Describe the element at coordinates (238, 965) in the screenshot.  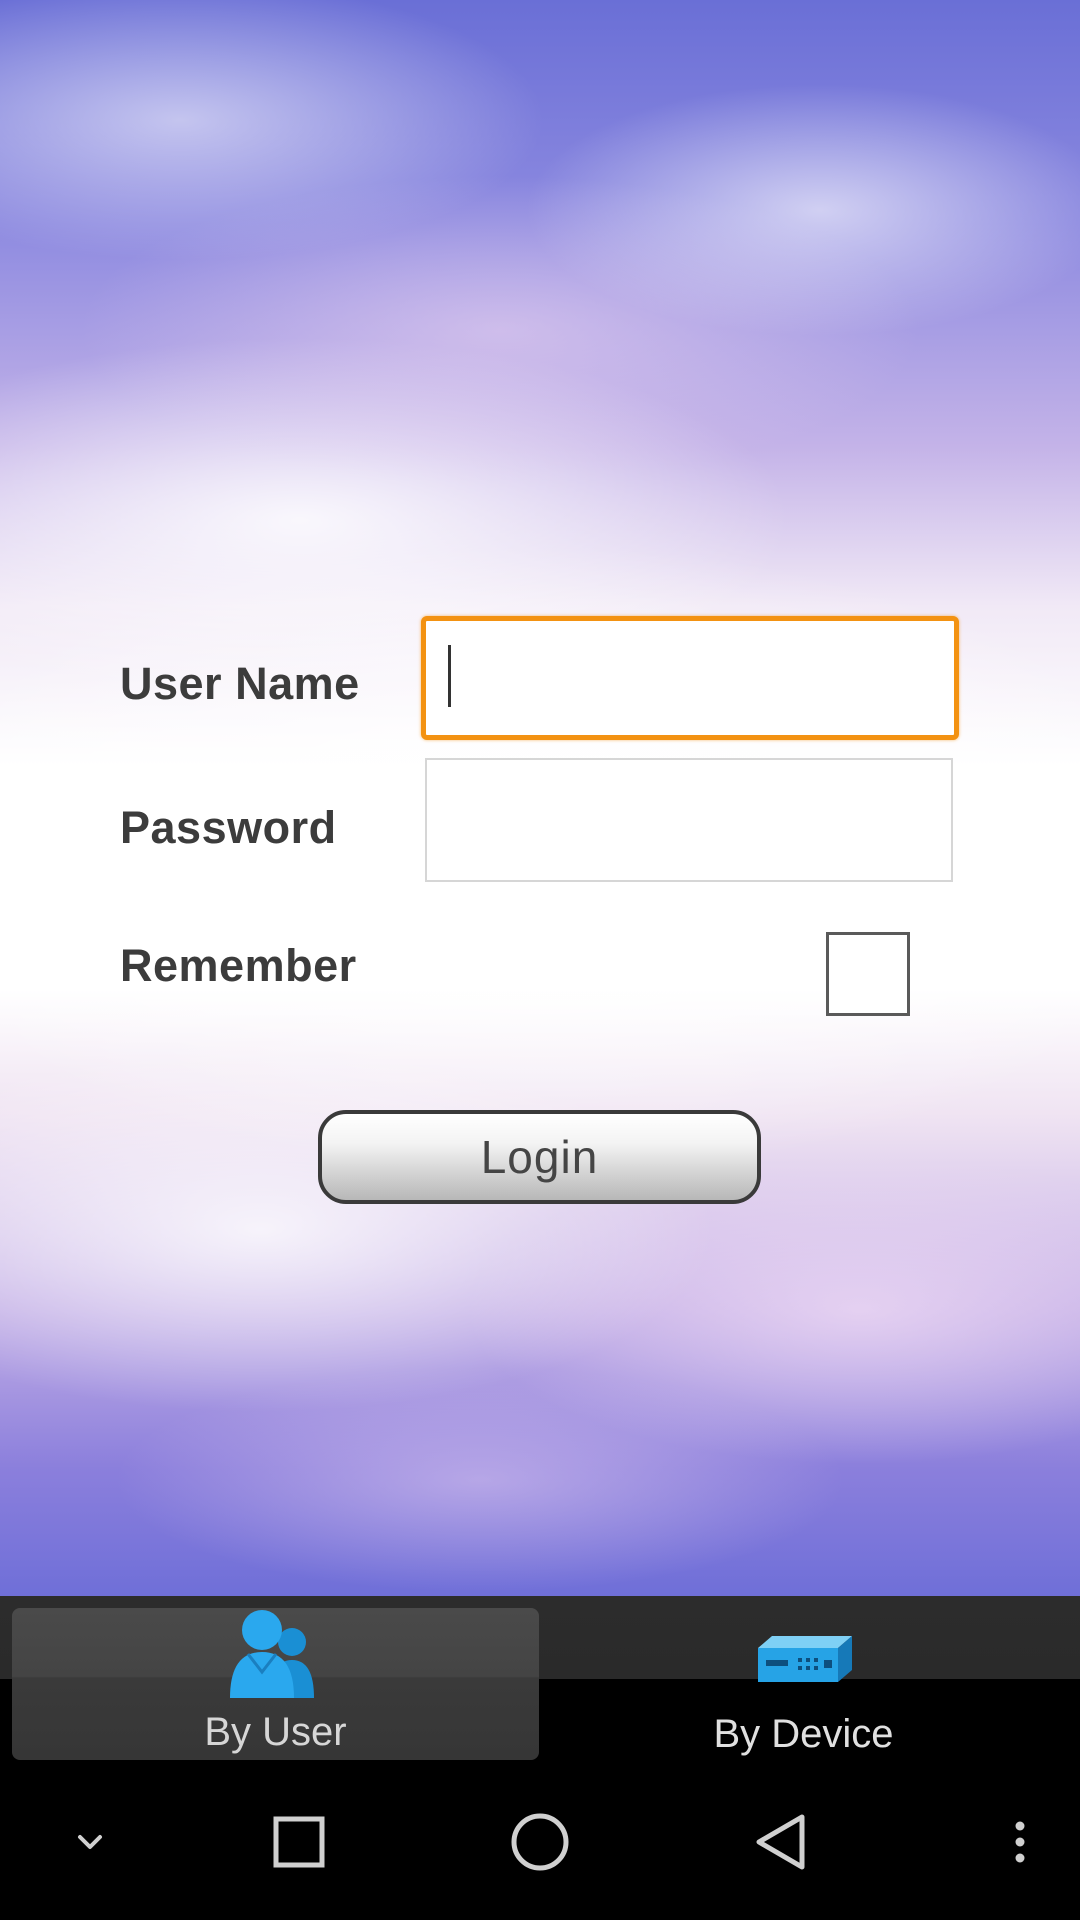
I see `remember-label: Remember` at that location.